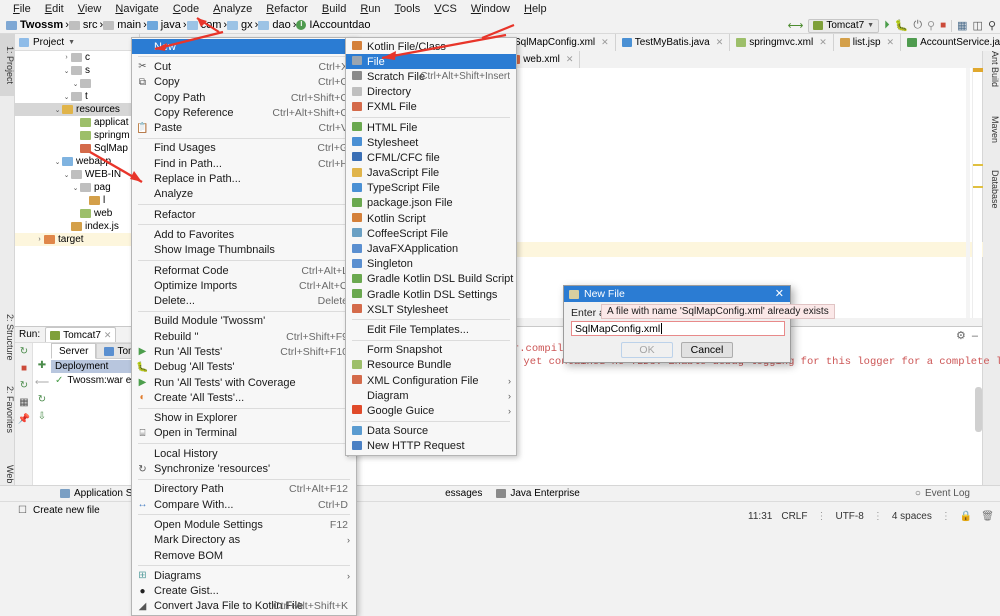 This screenshot has width=1000, height=616. Describe the element at coordinates (431, 157) in the screenshot. I see `new-menu-item-cfml-cfc-file: CFML/CFC file` at that location.